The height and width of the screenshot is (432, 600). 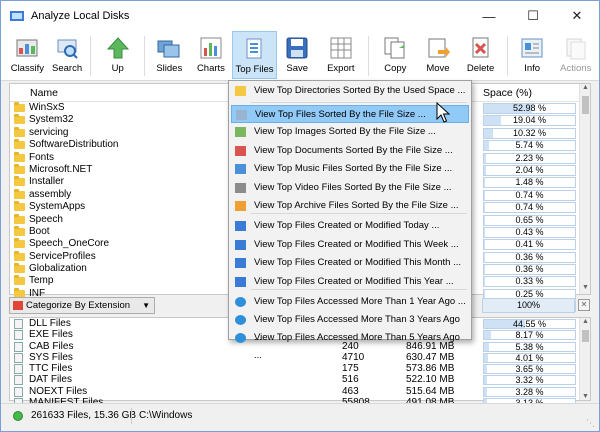 I want to click on row-name: Temp, so click(x=41, y=281).